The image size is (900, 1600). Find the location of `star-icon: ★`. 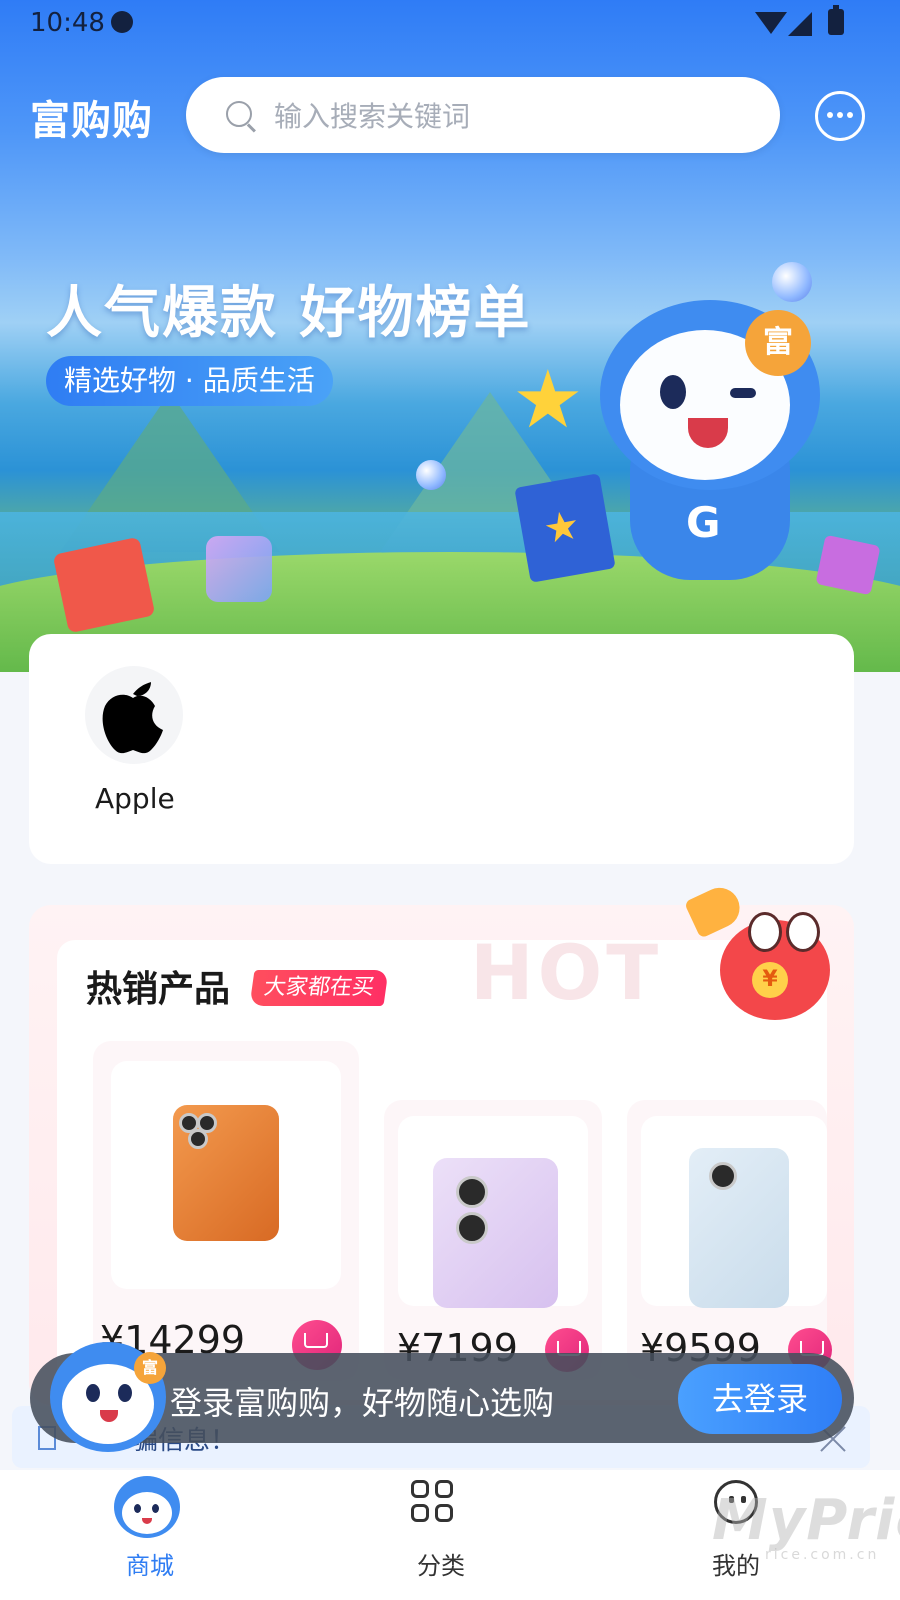

star-icon: ★ is located at coordinates (548, 399).